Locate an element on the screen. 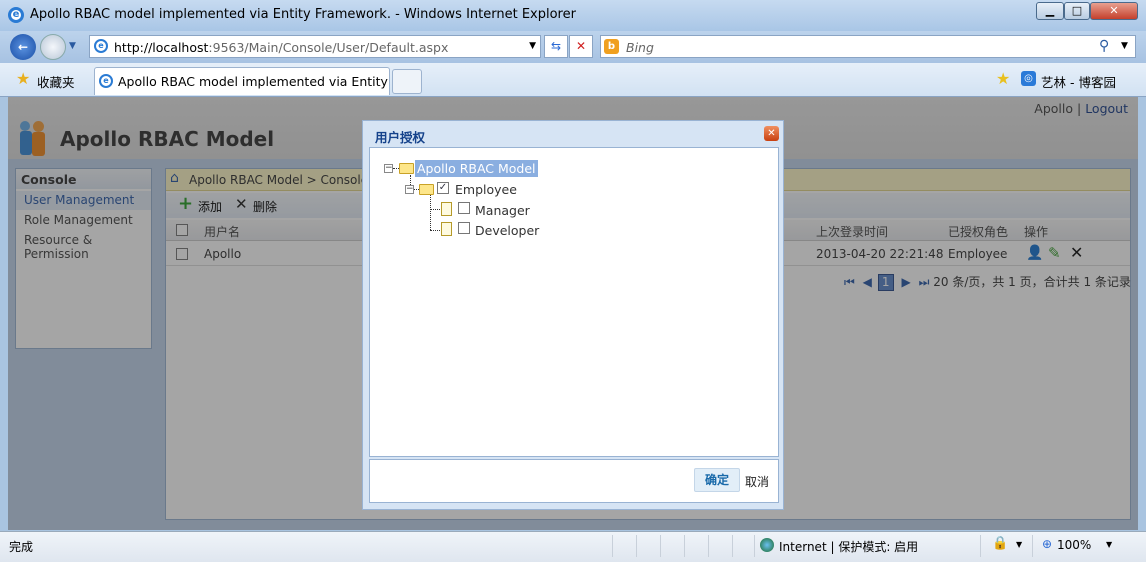 The image size is (1146, 562). collapse-employee-icon: − is located at coordinates (409, 189).